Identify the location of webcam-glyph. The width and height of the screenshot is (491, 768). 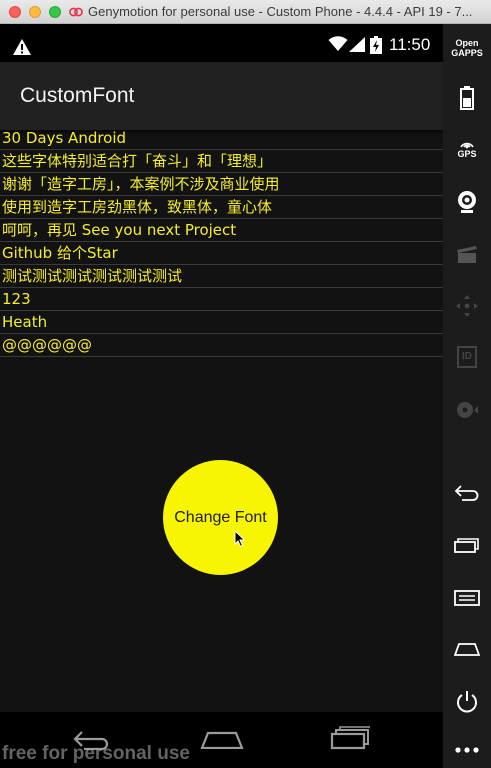
(467, 202).